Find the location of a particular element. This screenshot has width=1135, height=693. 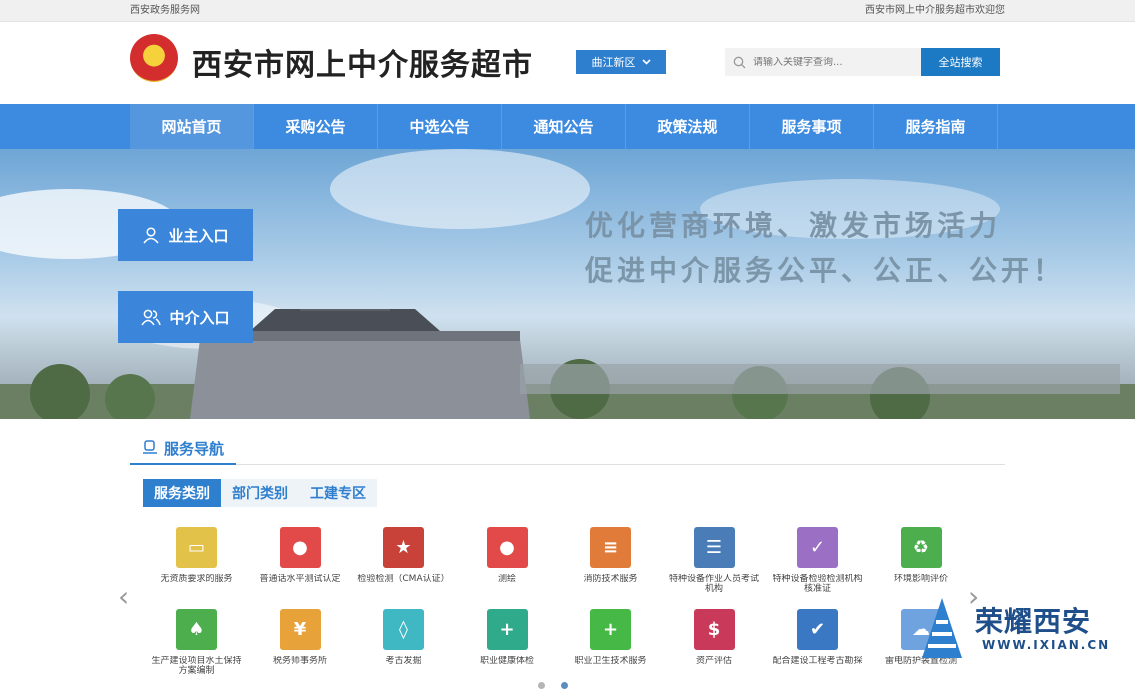

service-item: ☰ 特种设备作业人员考试机构 is located at coordinates (714, 560).